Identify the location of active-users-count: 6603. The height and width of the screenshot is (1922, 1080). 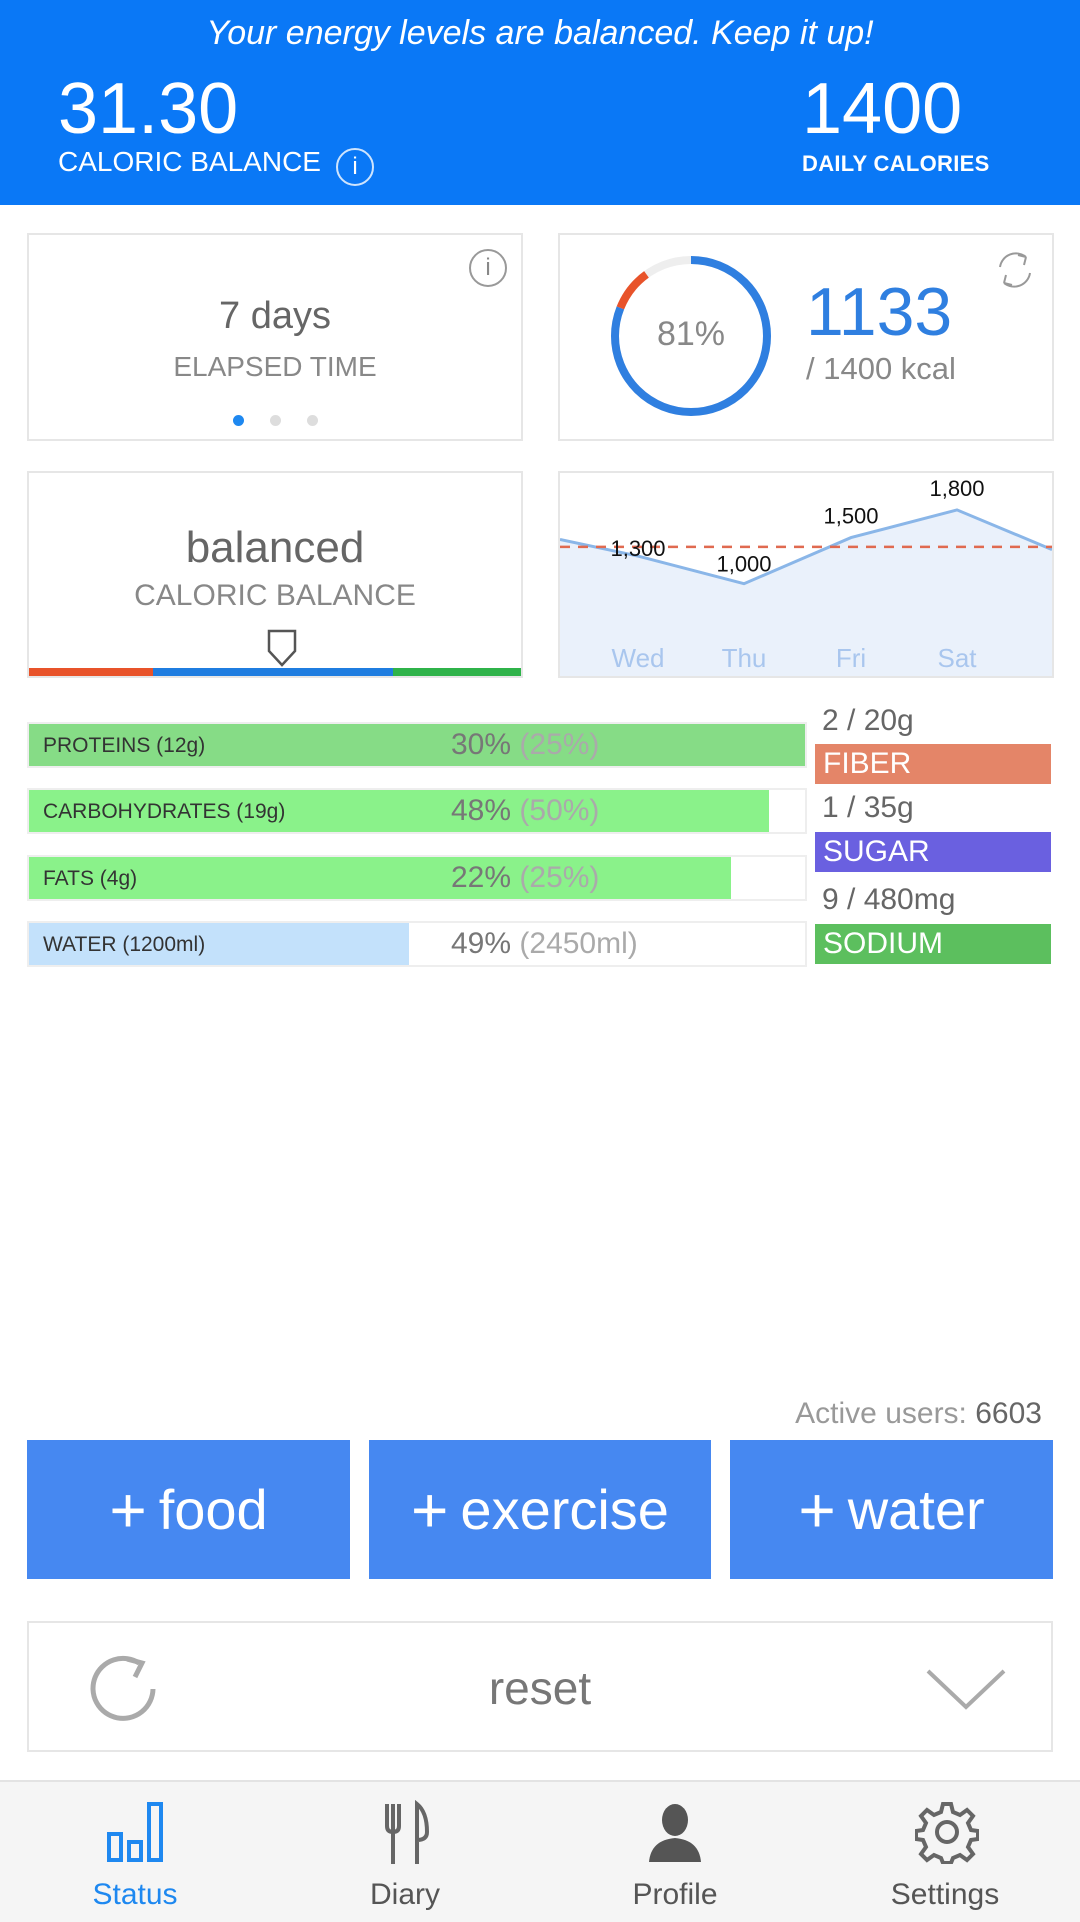
(1008, 1413).